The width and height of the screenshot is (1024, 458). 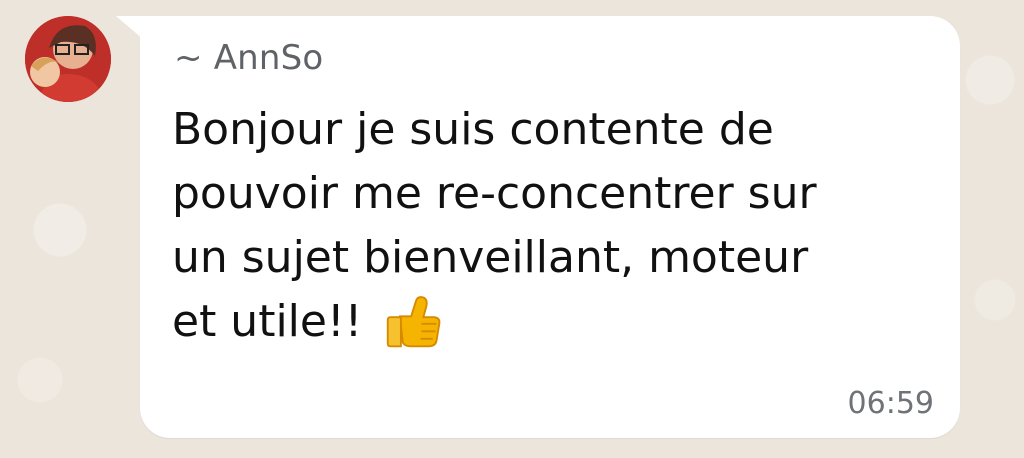 I want to click on avatar-photo, so click(x=68, y=59).